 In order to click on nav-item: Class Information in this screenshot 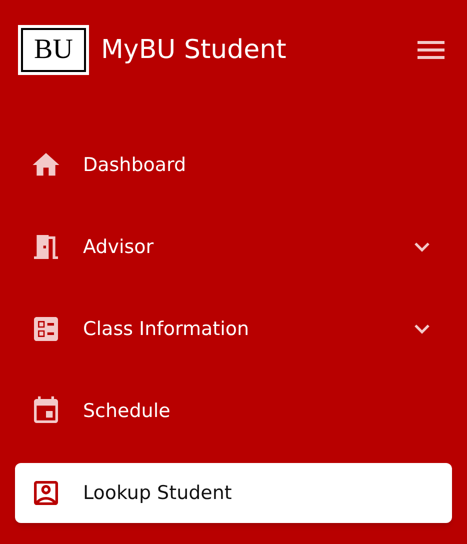, I will do `click(233, 329)`.